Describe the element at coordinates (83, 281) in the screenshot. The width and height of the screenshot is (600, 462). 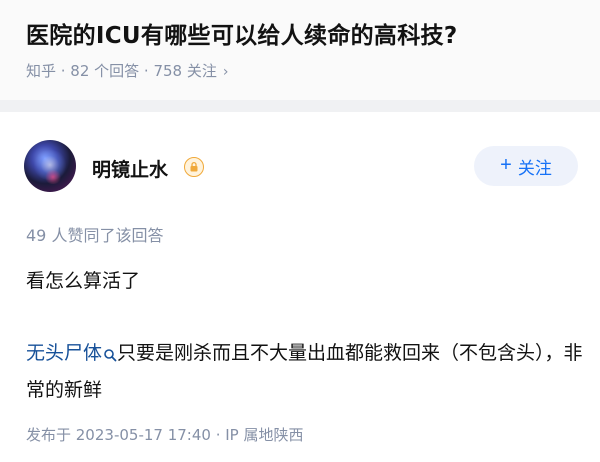
I see `answer-text-line: 看怎么算活了` at that location.